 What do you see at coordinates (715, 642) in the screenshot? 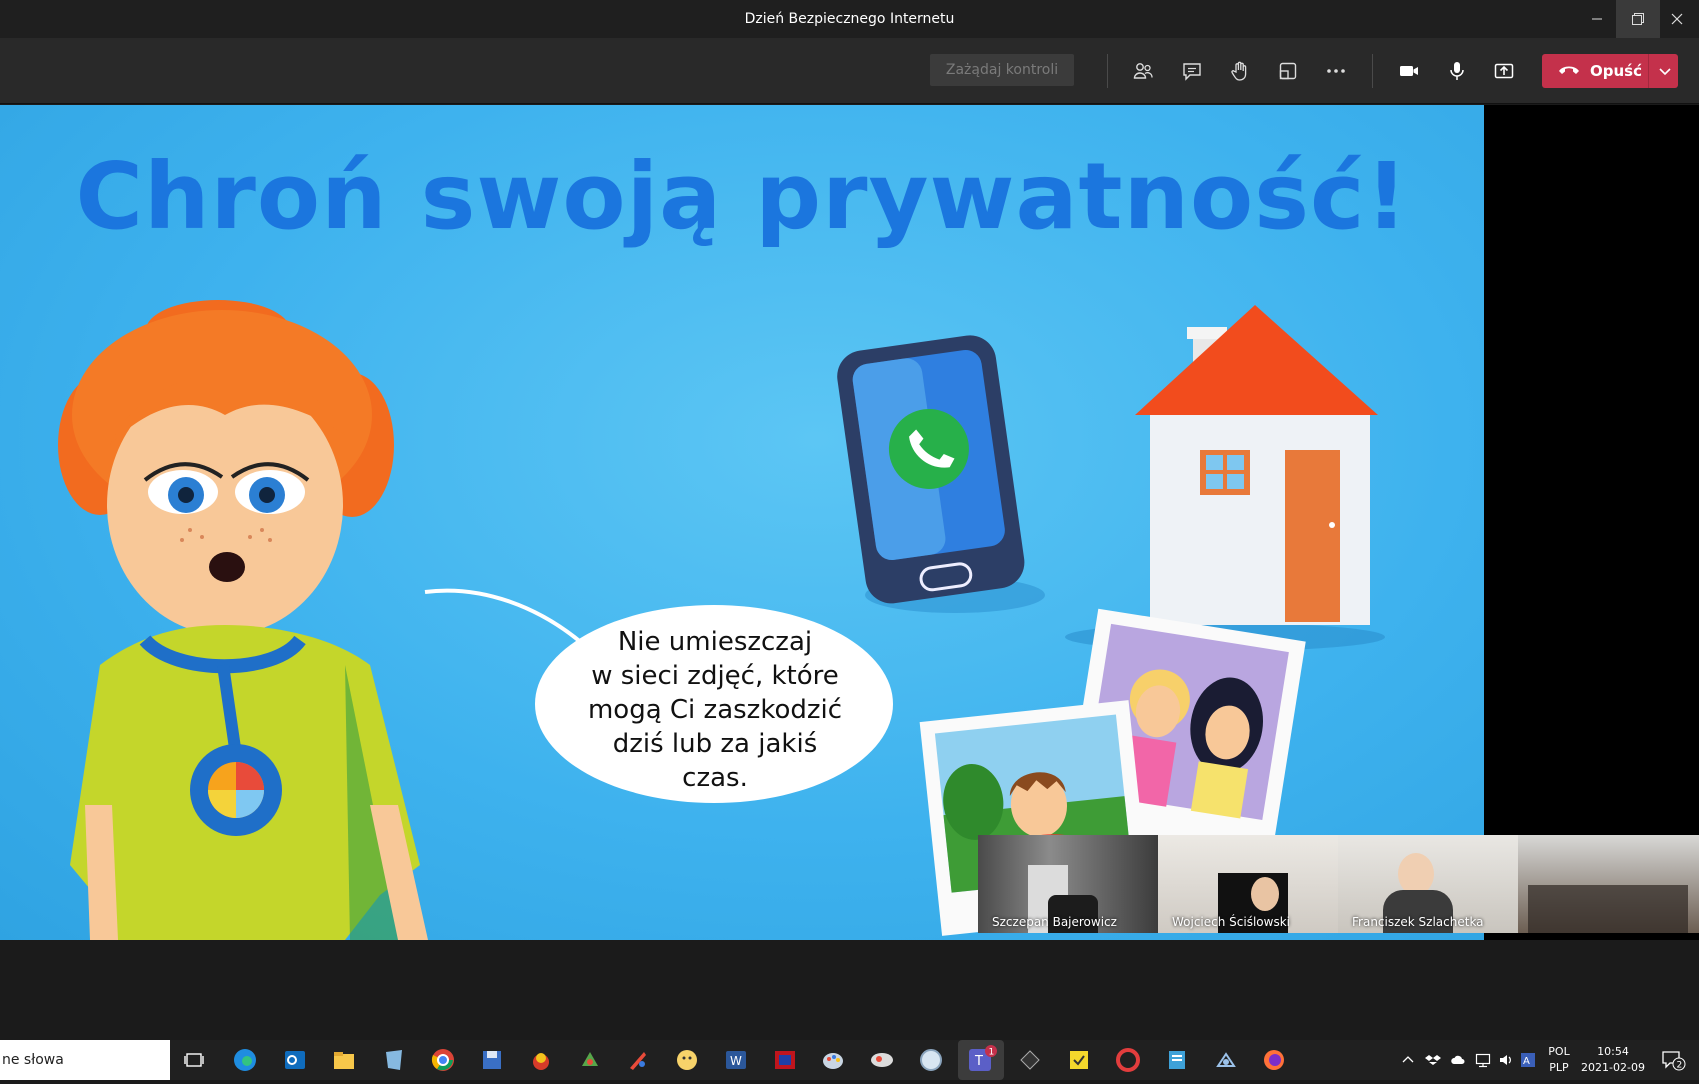
I see `speech-line: Nie umieszczaj` at bounding box center [715, 642].